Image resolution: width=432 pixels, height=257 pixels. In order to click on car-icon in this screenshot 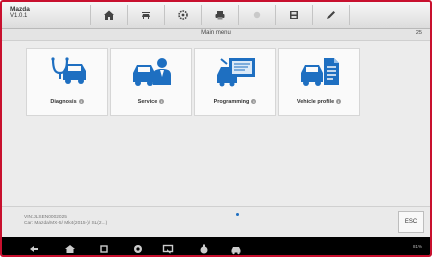, I will do `click(236, 251)`.